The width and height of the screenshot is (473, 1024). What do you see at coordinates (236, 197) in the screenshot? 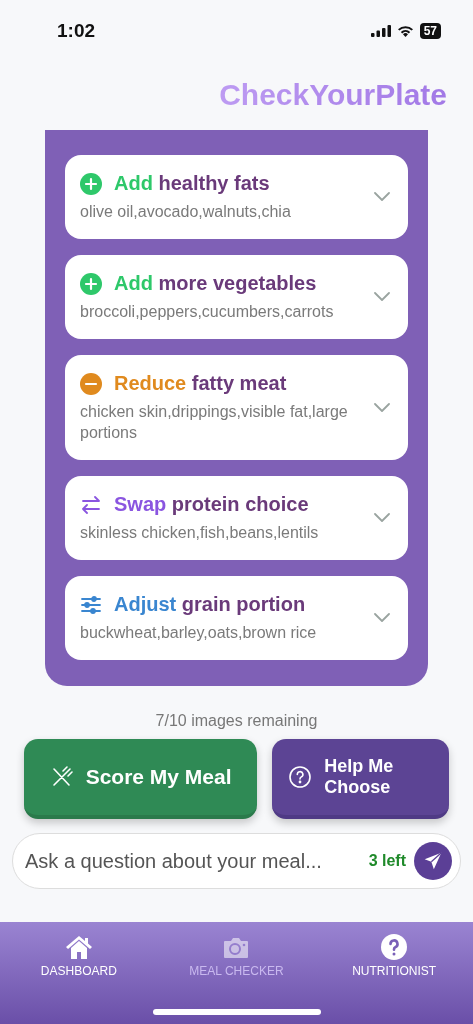
I see `suggestion-card: Add healthy fats olive oil,avocado,walnuts,chia` at bounding box center [236, 197].